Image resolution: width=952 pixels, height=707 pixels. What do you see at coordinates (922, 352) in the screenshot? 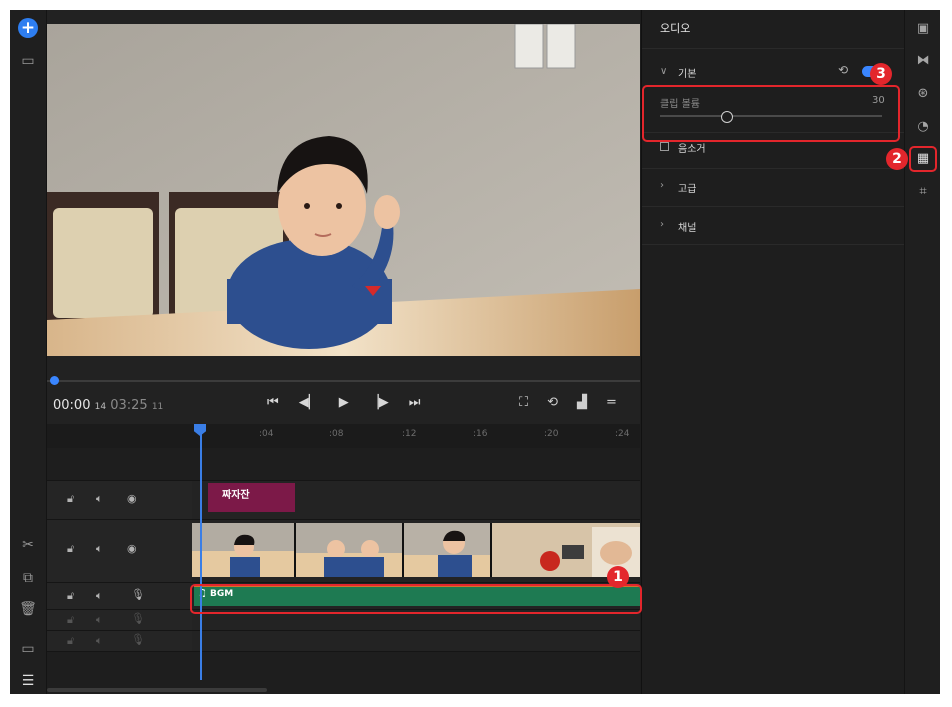
I see `property-tabs-bar: ▣ ⧓ ⊛ ◔ ▦ ⌗` at bounding box center [922, 352].